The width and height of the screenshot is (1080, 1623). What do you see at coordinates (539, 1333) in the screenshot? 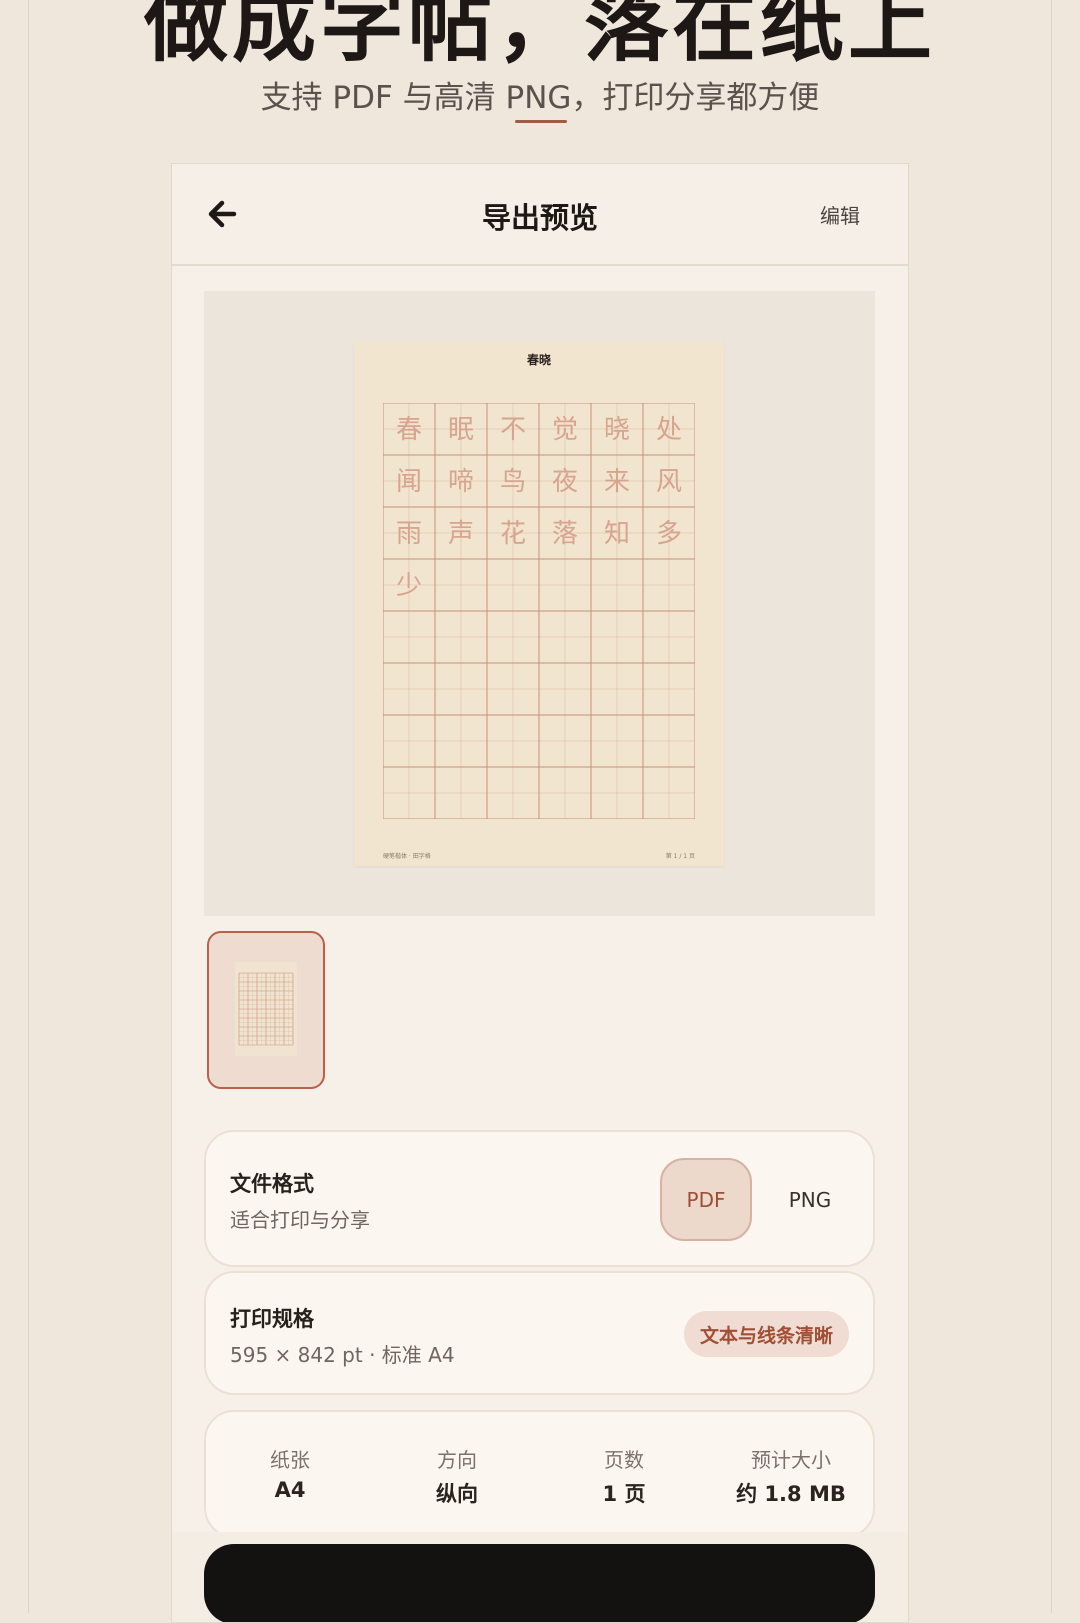
I see `print-spec-card: 打印规格 595 × 842 pt · 标准 A4 文本与线条清晰` at bounding box center [539, 1333].